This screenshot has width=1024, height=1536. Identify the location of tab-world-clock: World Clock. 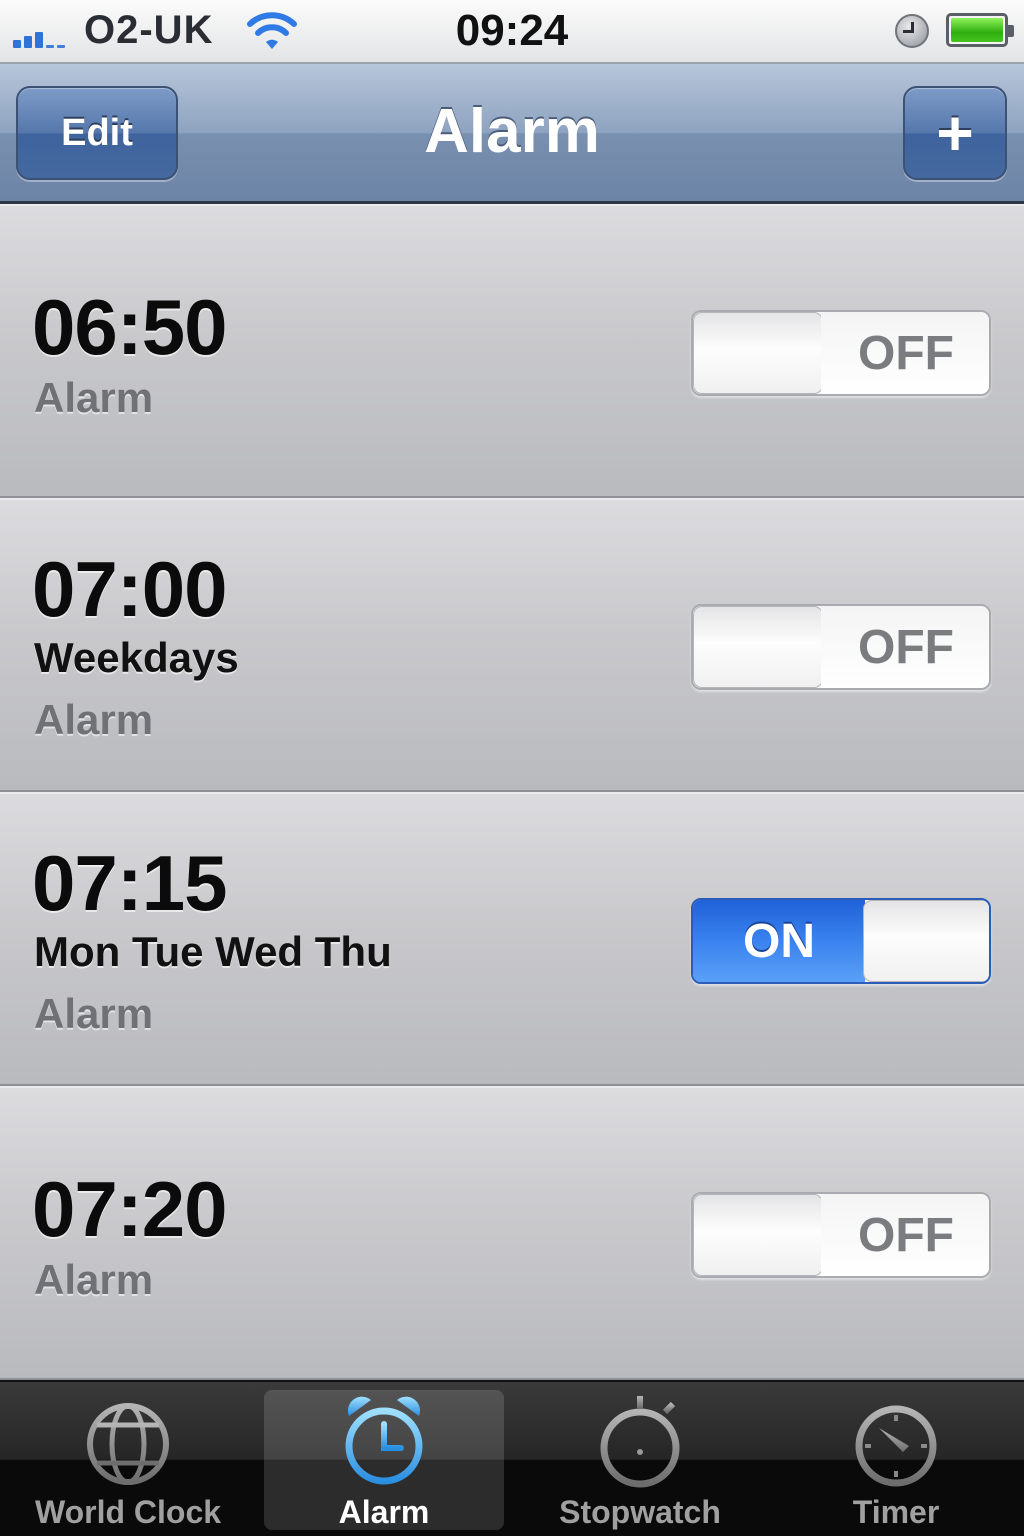
(128, 1459).